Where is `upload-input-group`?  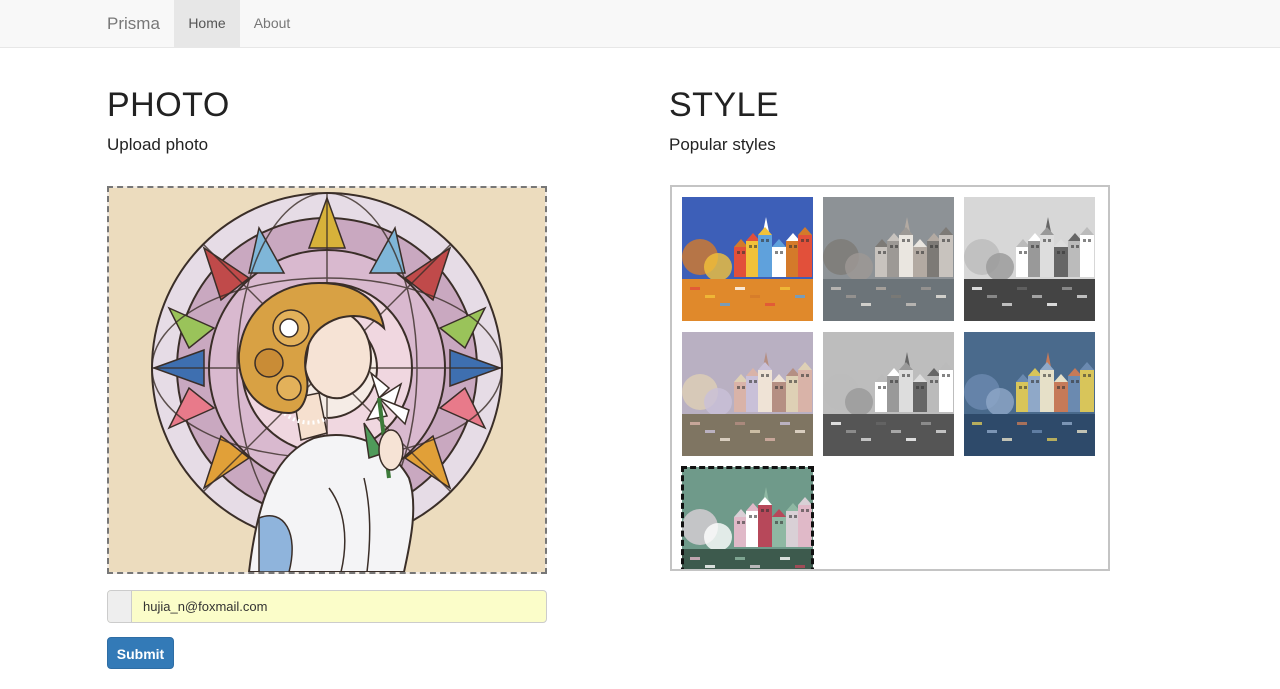 upload-input-group is located at coordinates (327, 606).